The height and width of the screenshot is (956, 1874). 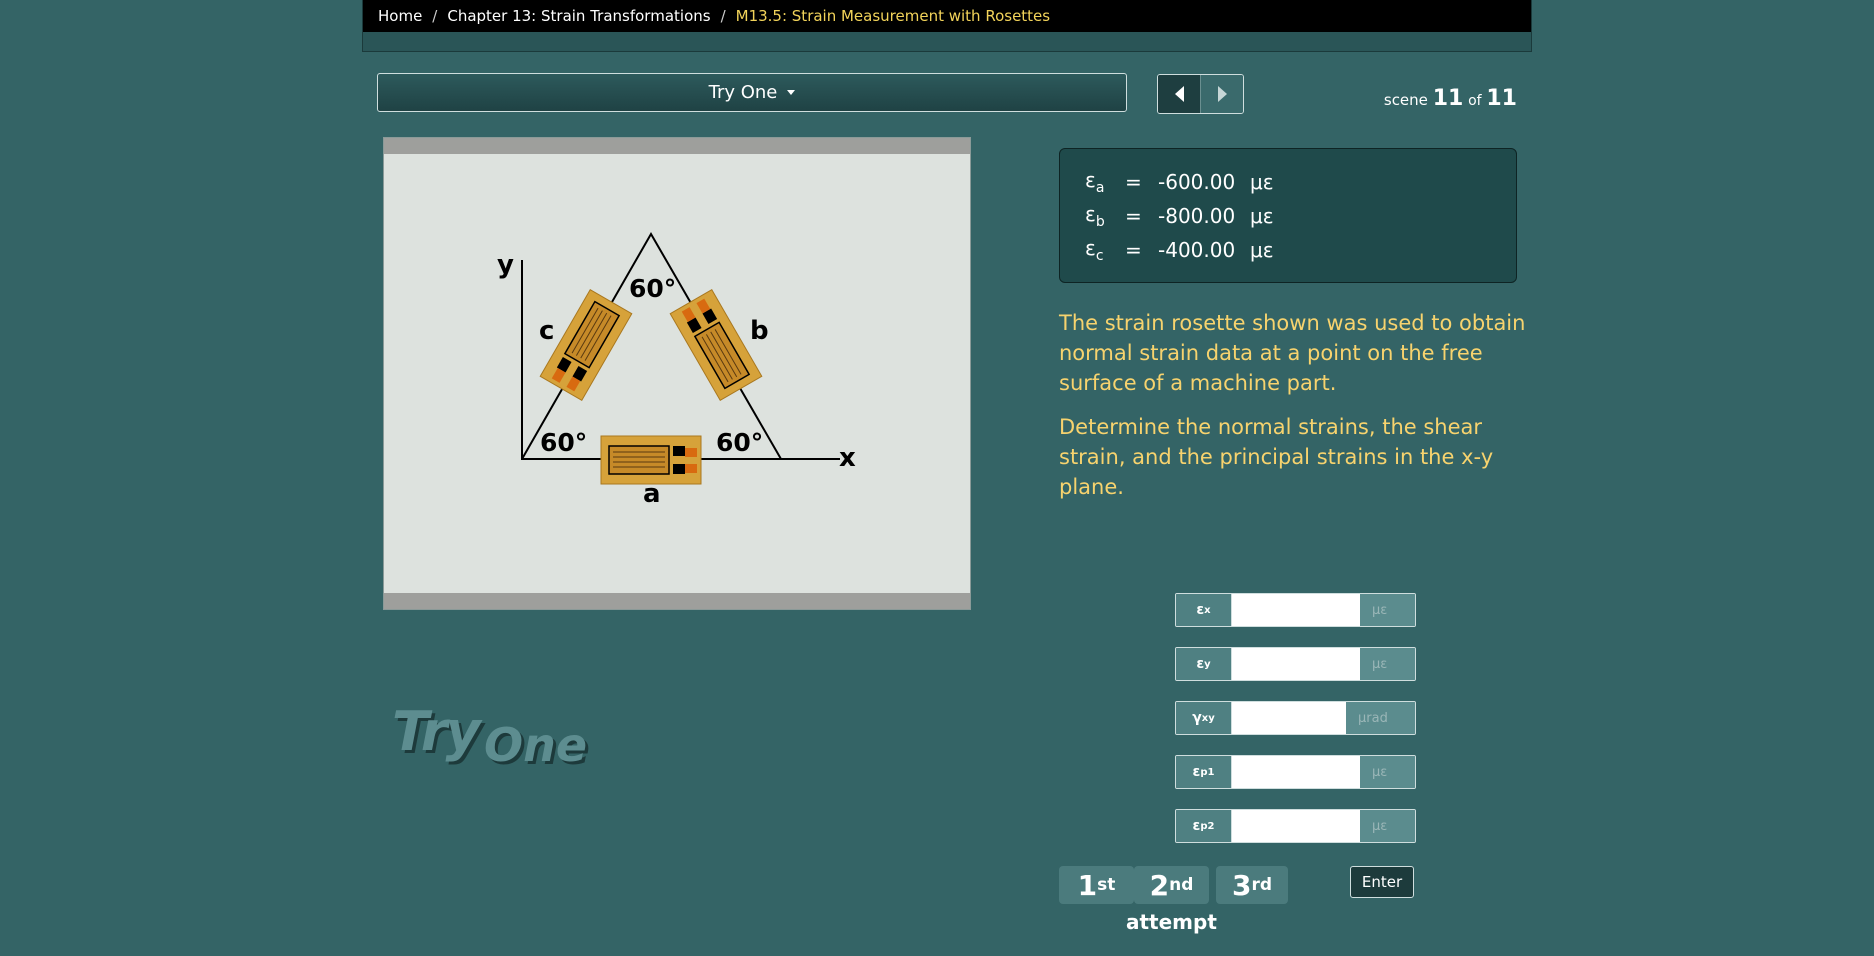 What do you see at coordinates (1197, 182) in the screenshot?
I see `strain-value: -600.00` at bounding box center [1197, 182].